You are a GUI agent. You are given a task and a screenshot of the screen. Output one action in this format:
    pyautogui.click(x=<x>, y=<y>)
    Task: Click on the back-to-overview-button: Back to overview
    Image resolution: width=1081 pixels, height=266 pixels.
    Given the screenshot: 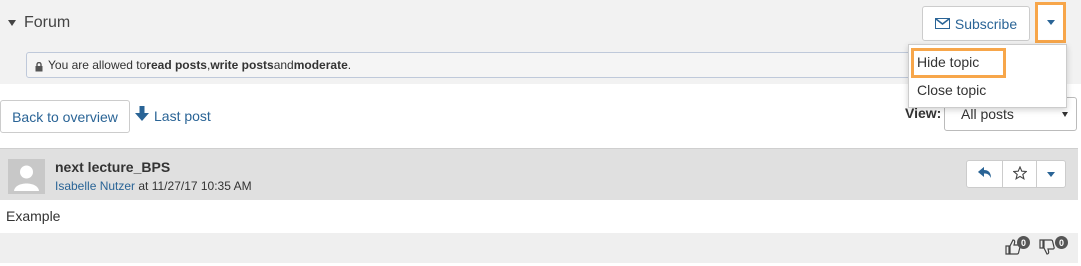 What is the action you would take?
    pyautogui.click(x=65, y=116)
    